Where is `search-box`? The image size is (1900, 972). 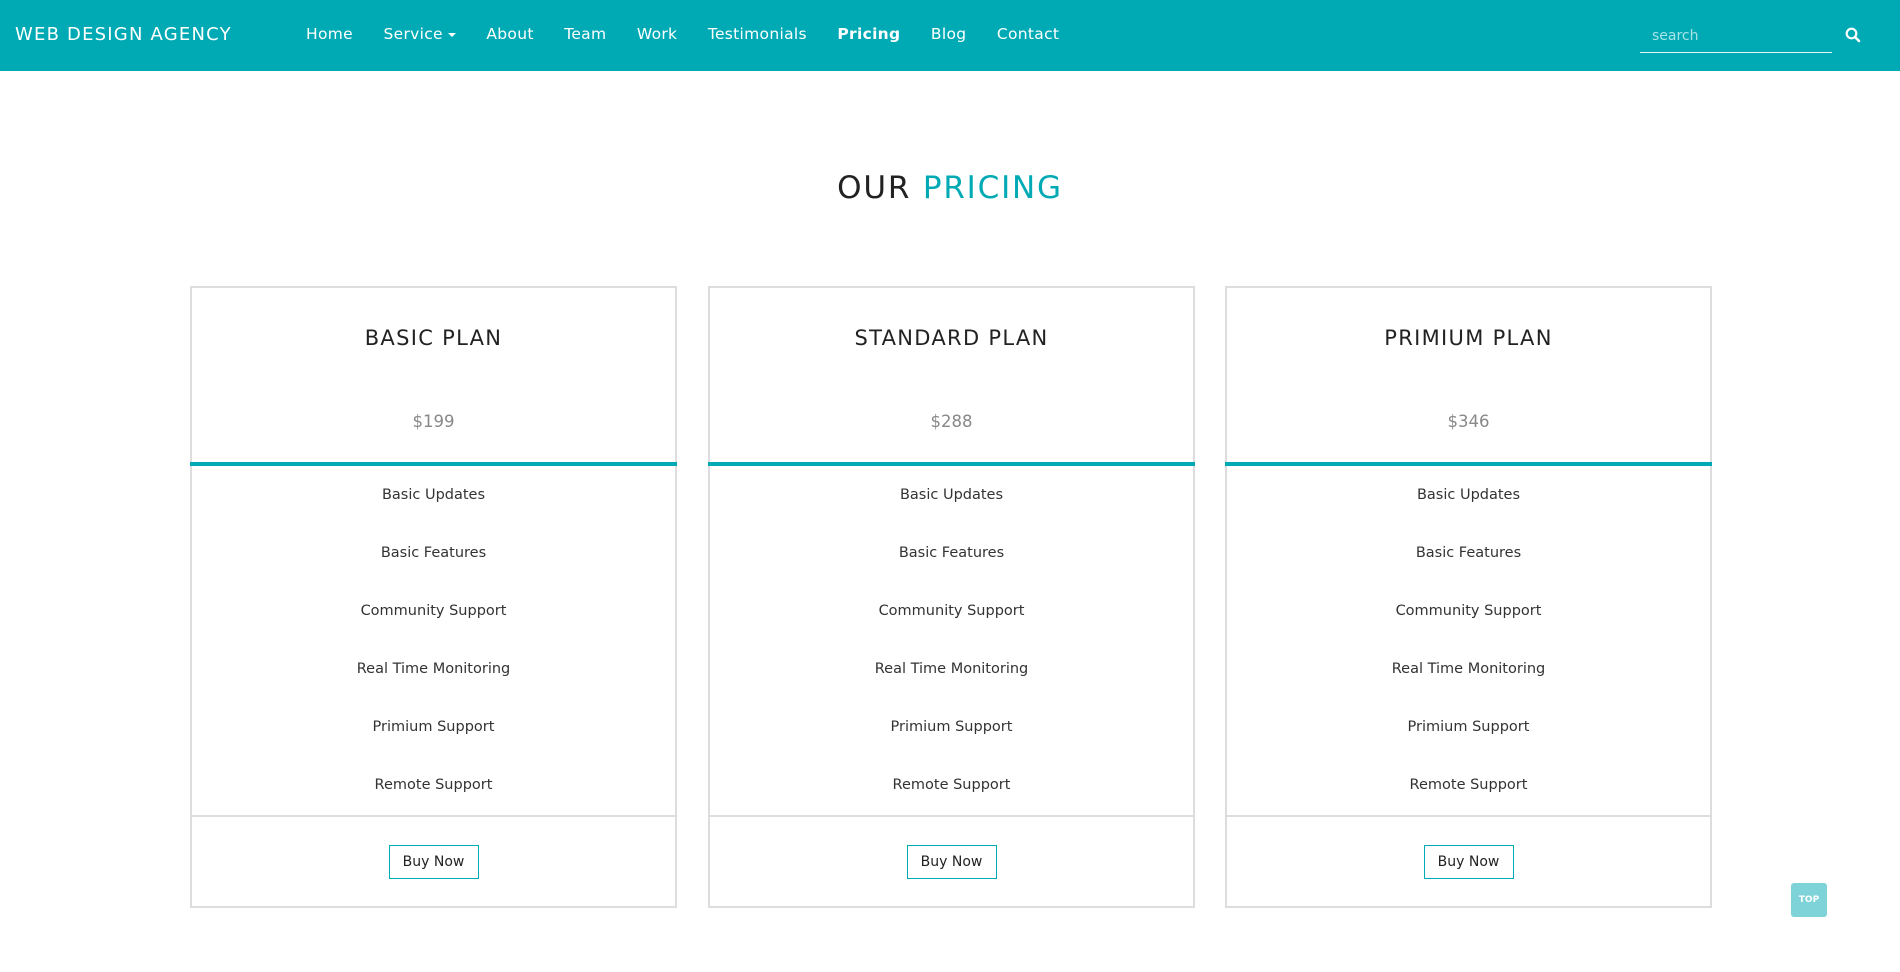 search-box is located at coordinates (1736, 36).